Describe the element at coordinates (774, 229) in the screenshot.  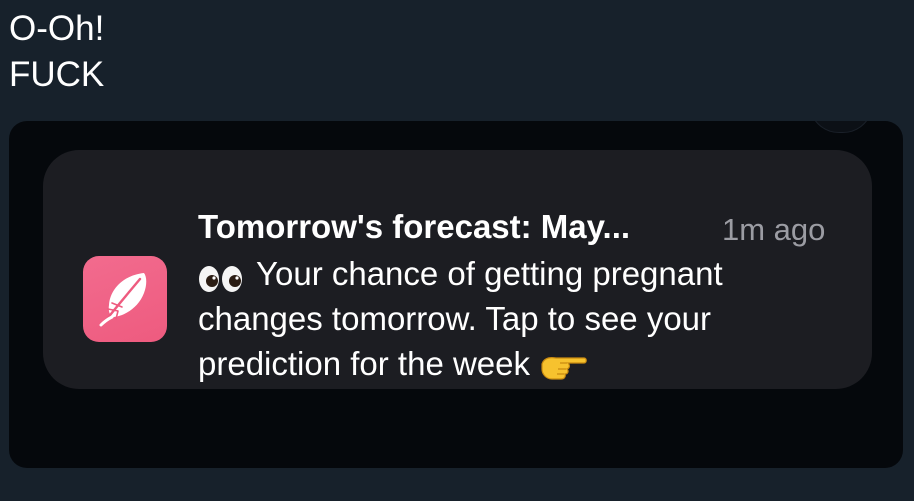
I see `notification-timestamp: 1m ago` at that location.